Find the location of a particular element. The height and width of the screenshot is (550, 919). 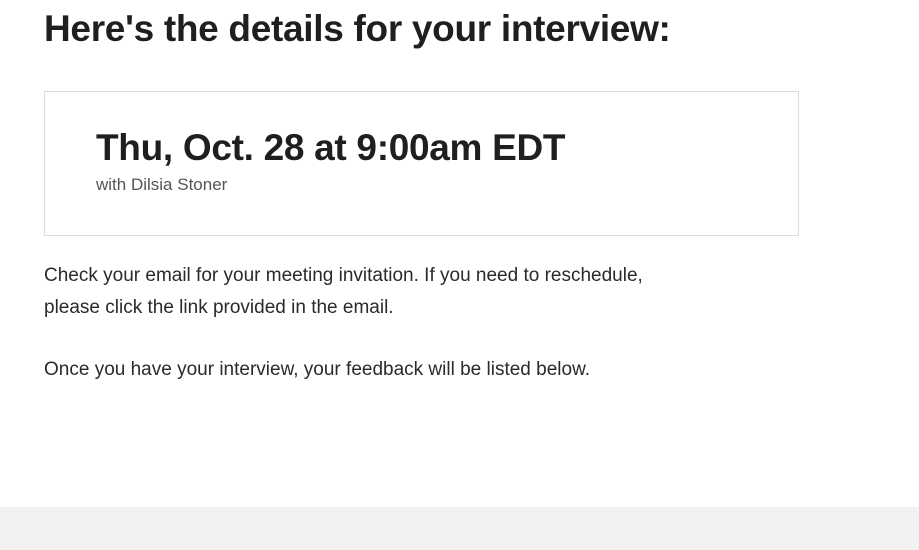

interview-datetime: Thu, Oct. 28 at 9:00am EDT is located at coordinates (331, 147).